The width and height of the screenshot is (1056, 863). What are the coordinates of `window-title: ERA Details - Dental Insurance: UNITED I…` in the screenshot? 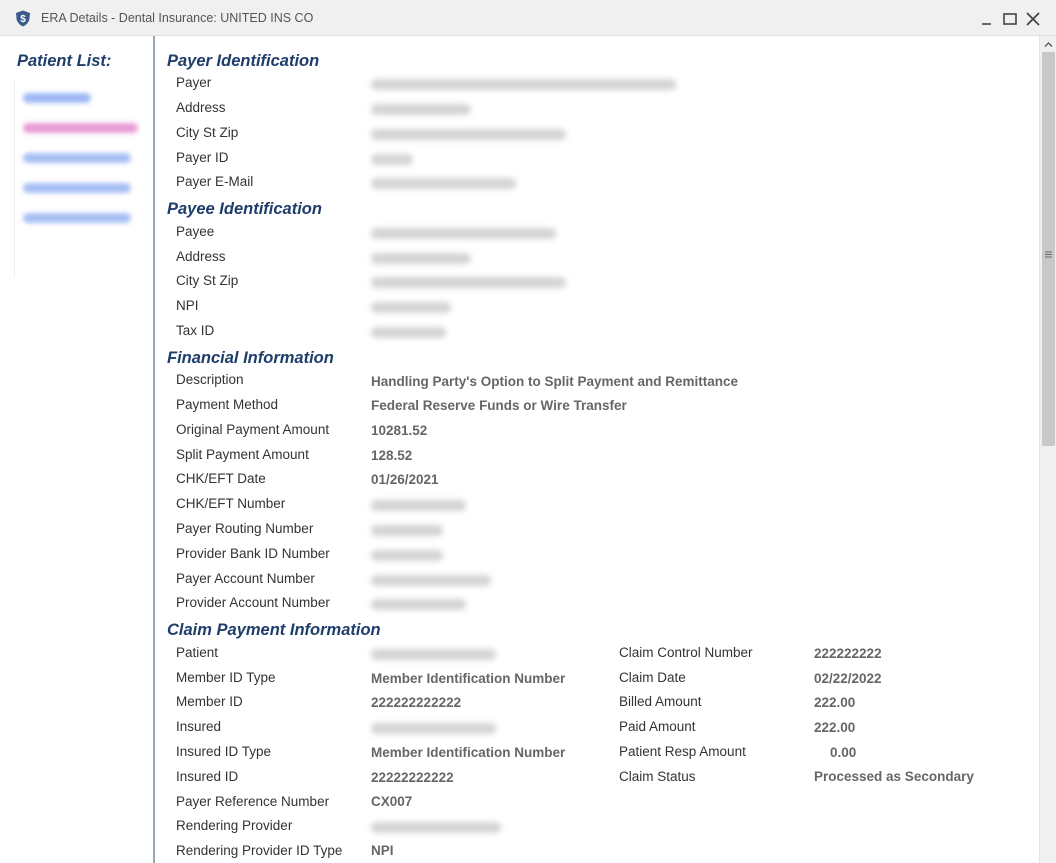 It's located at (177, 18).